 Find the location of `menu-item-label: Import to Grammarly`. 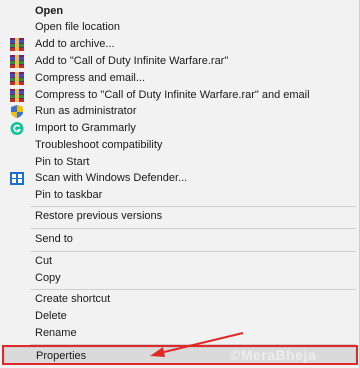

menu-item-label: Import to Grammarly is located at coordinates (85, 128).